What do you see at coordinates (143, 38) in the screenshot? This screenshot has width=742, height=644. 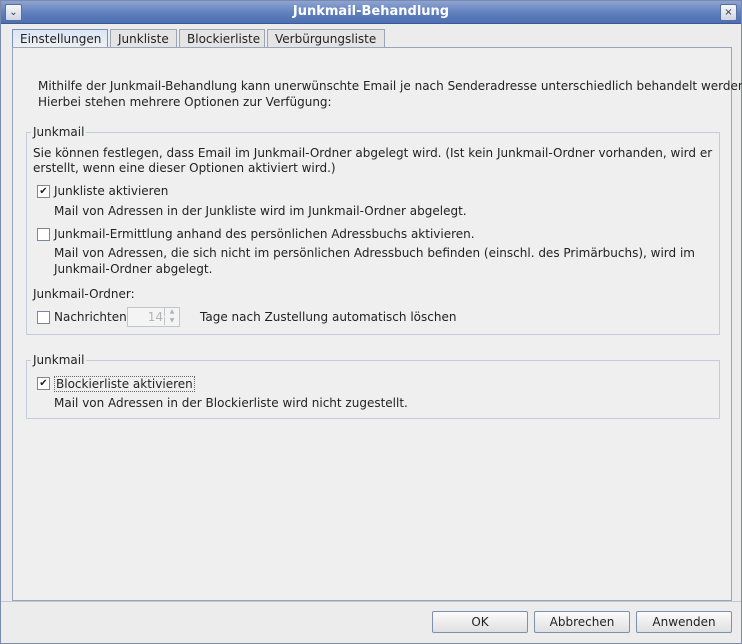 I see `tab-junkliste: Junkliste` at bounding box center [143, 38].